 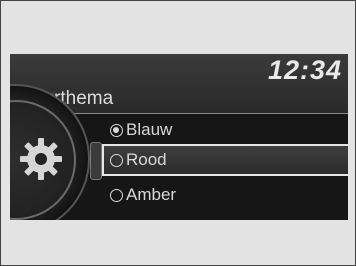 What do you see at coordinates (304, 70) in the screenshot?
I see `clock: 12:34` at bounding box center [304, 70].